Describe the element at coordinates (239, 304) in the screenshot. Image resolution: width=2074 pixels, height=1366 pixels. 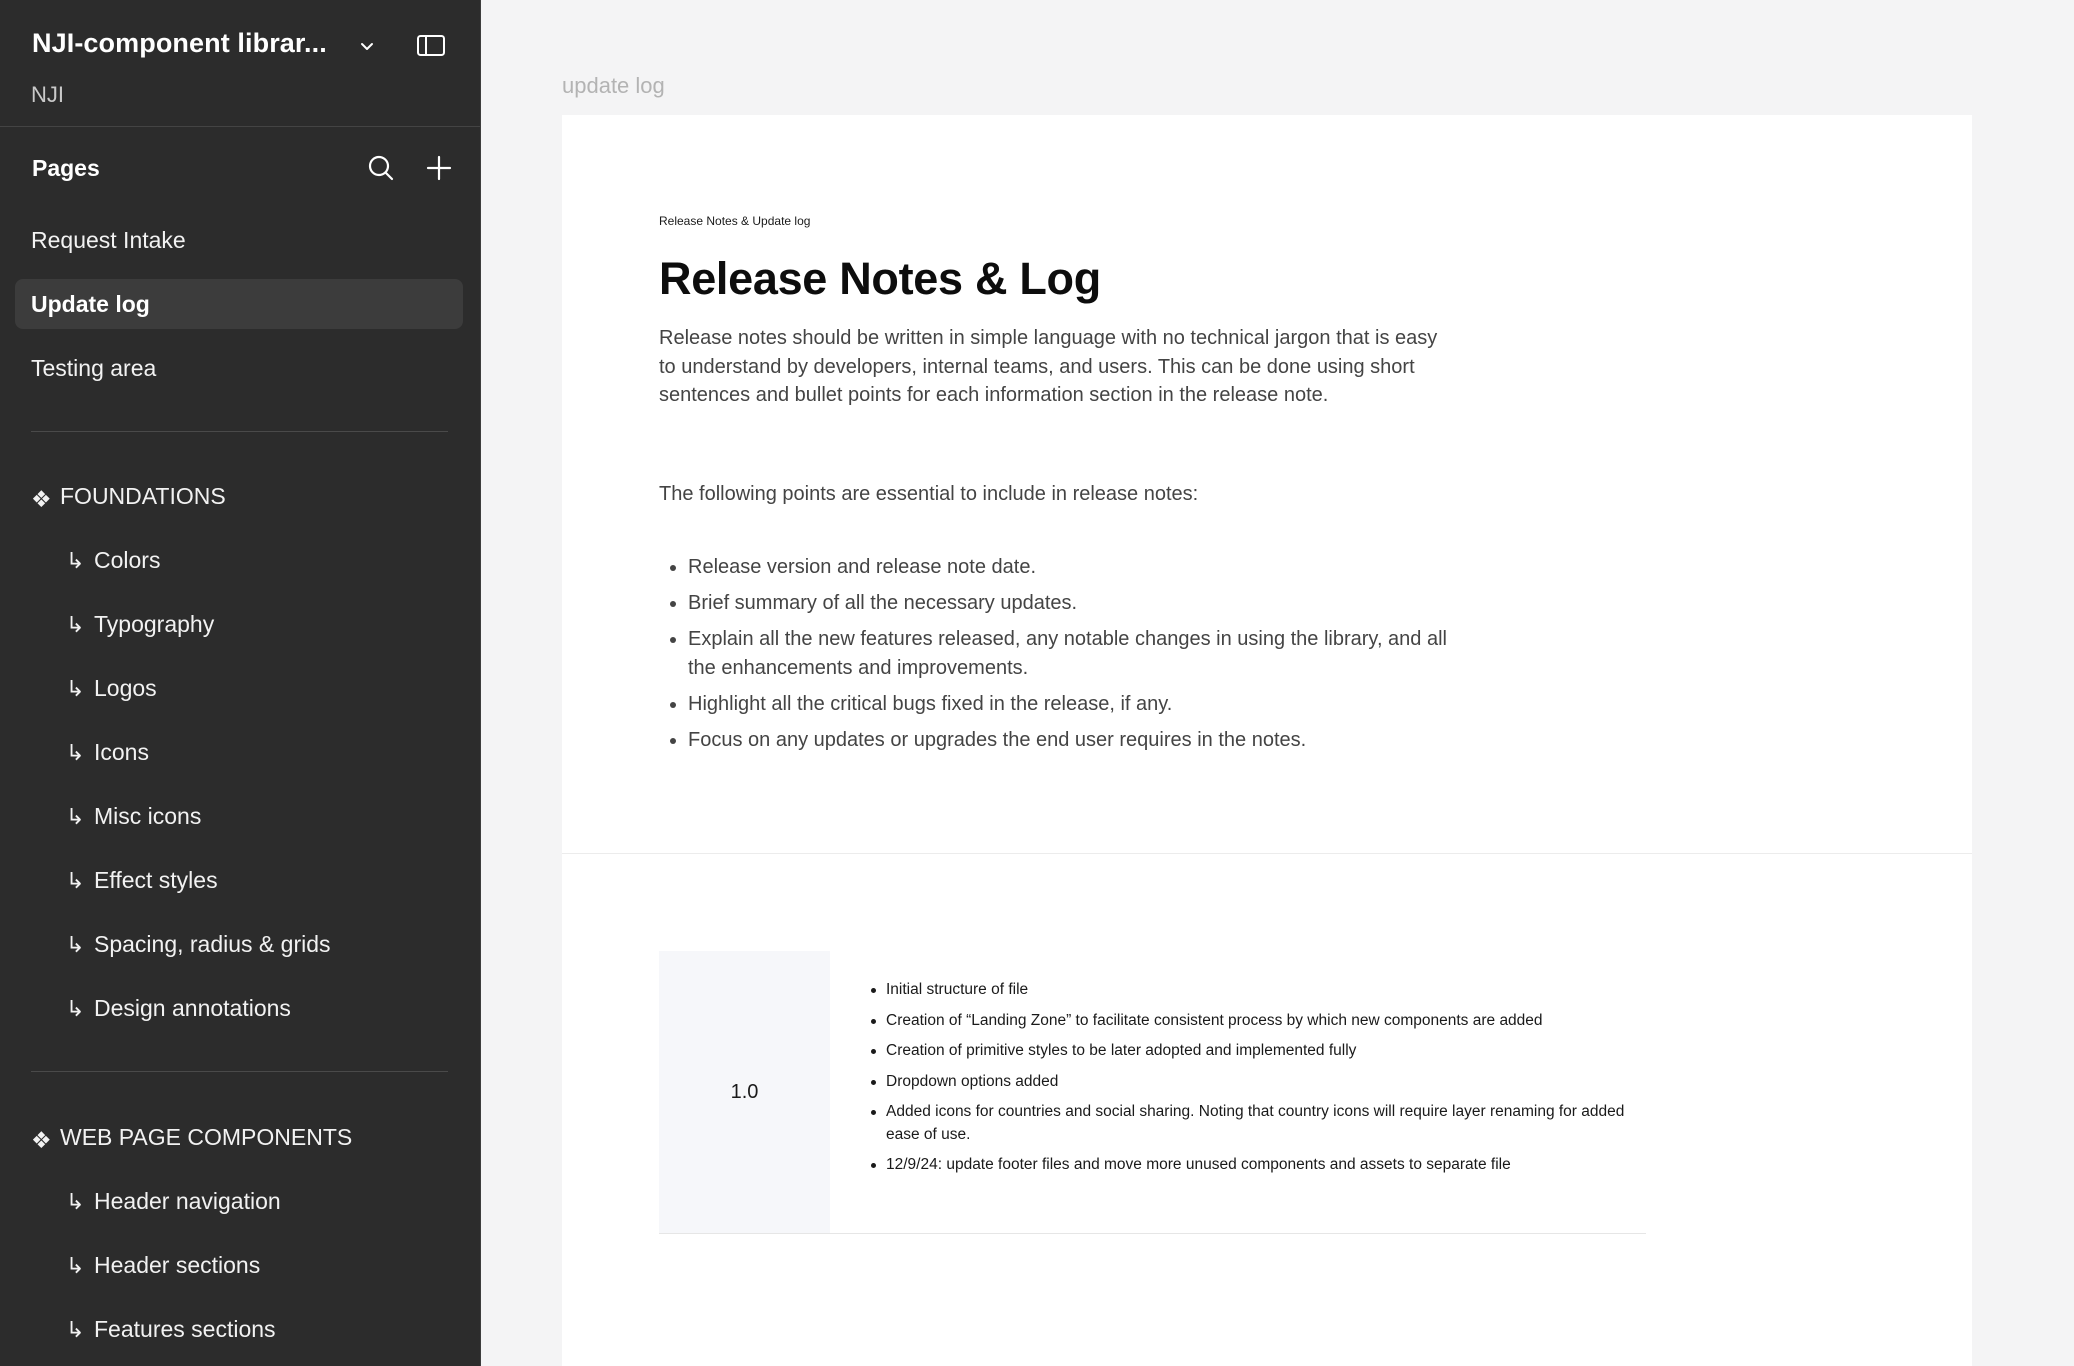
I see `page-item-update-log: Update log` at that location.